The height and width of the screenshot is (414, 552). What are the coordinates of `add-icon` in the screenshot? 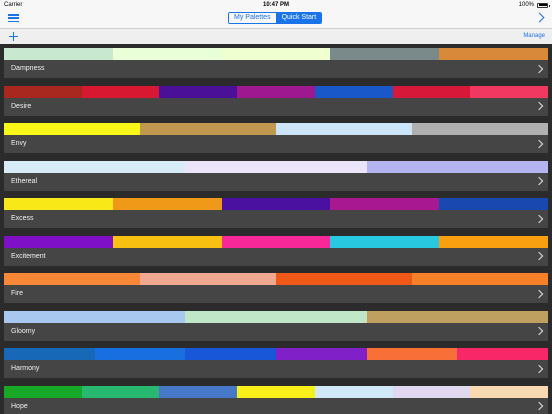 It's located at (13, 36).